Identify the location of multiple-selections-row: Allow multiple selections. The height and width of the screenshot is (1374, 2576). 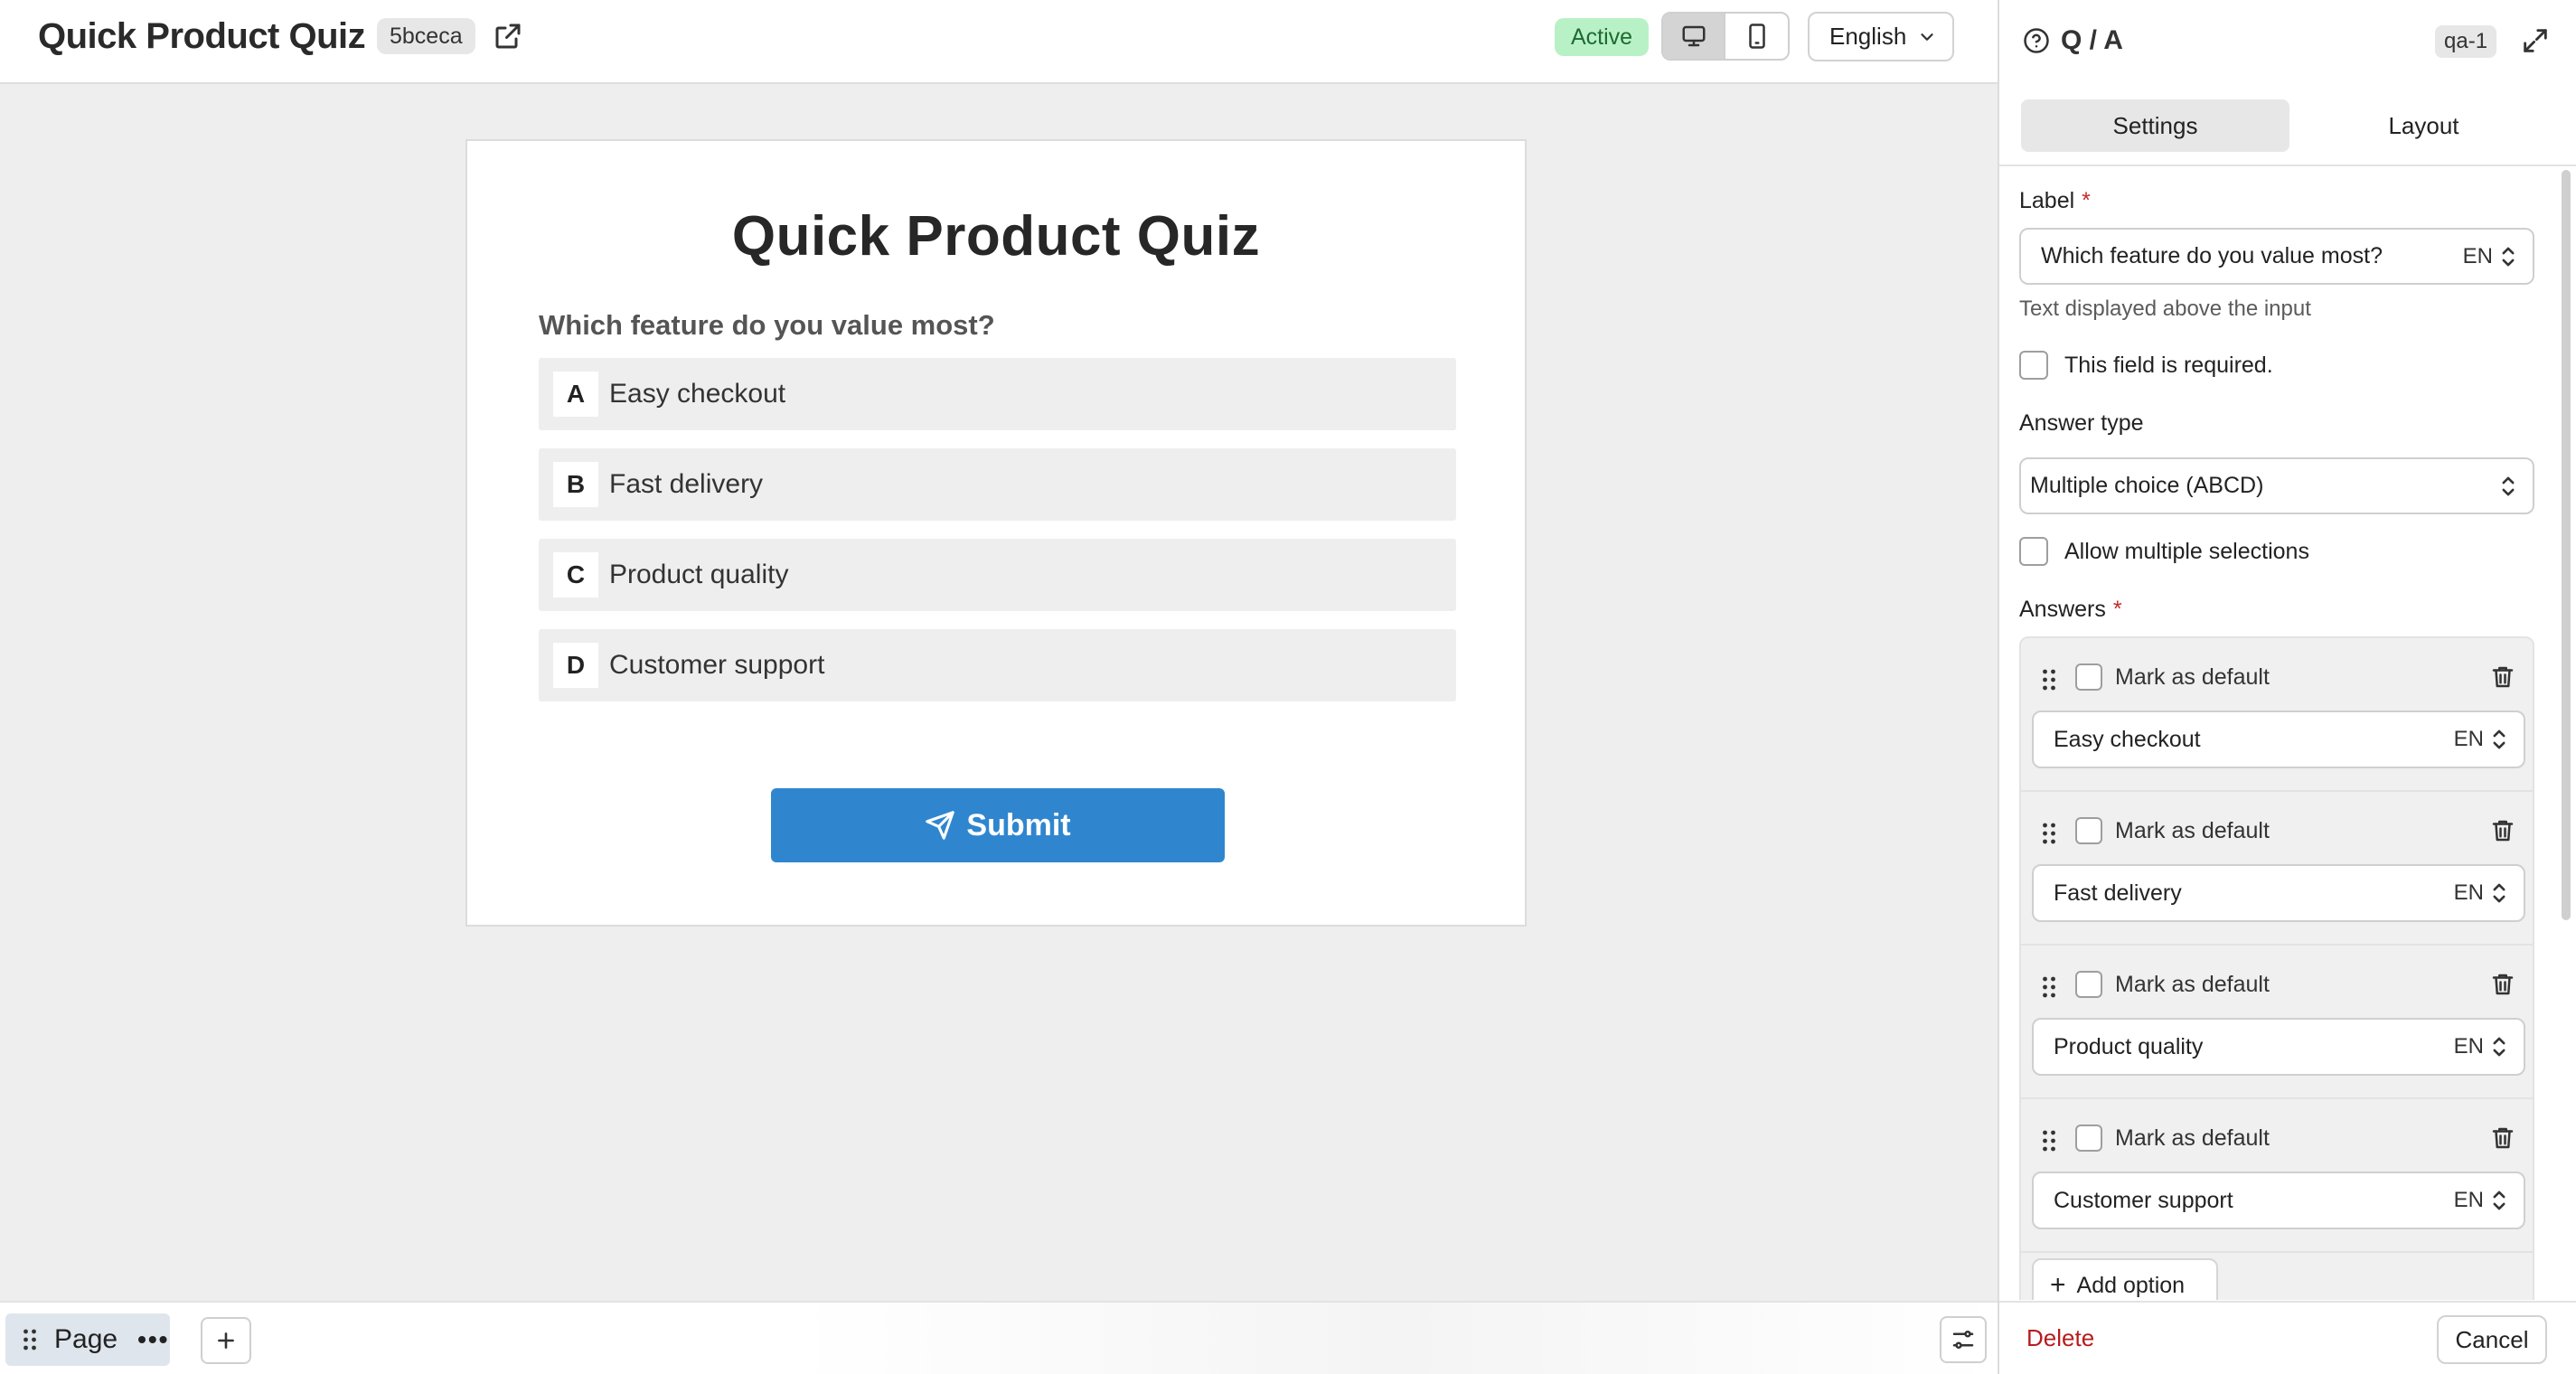
(2164, 551).